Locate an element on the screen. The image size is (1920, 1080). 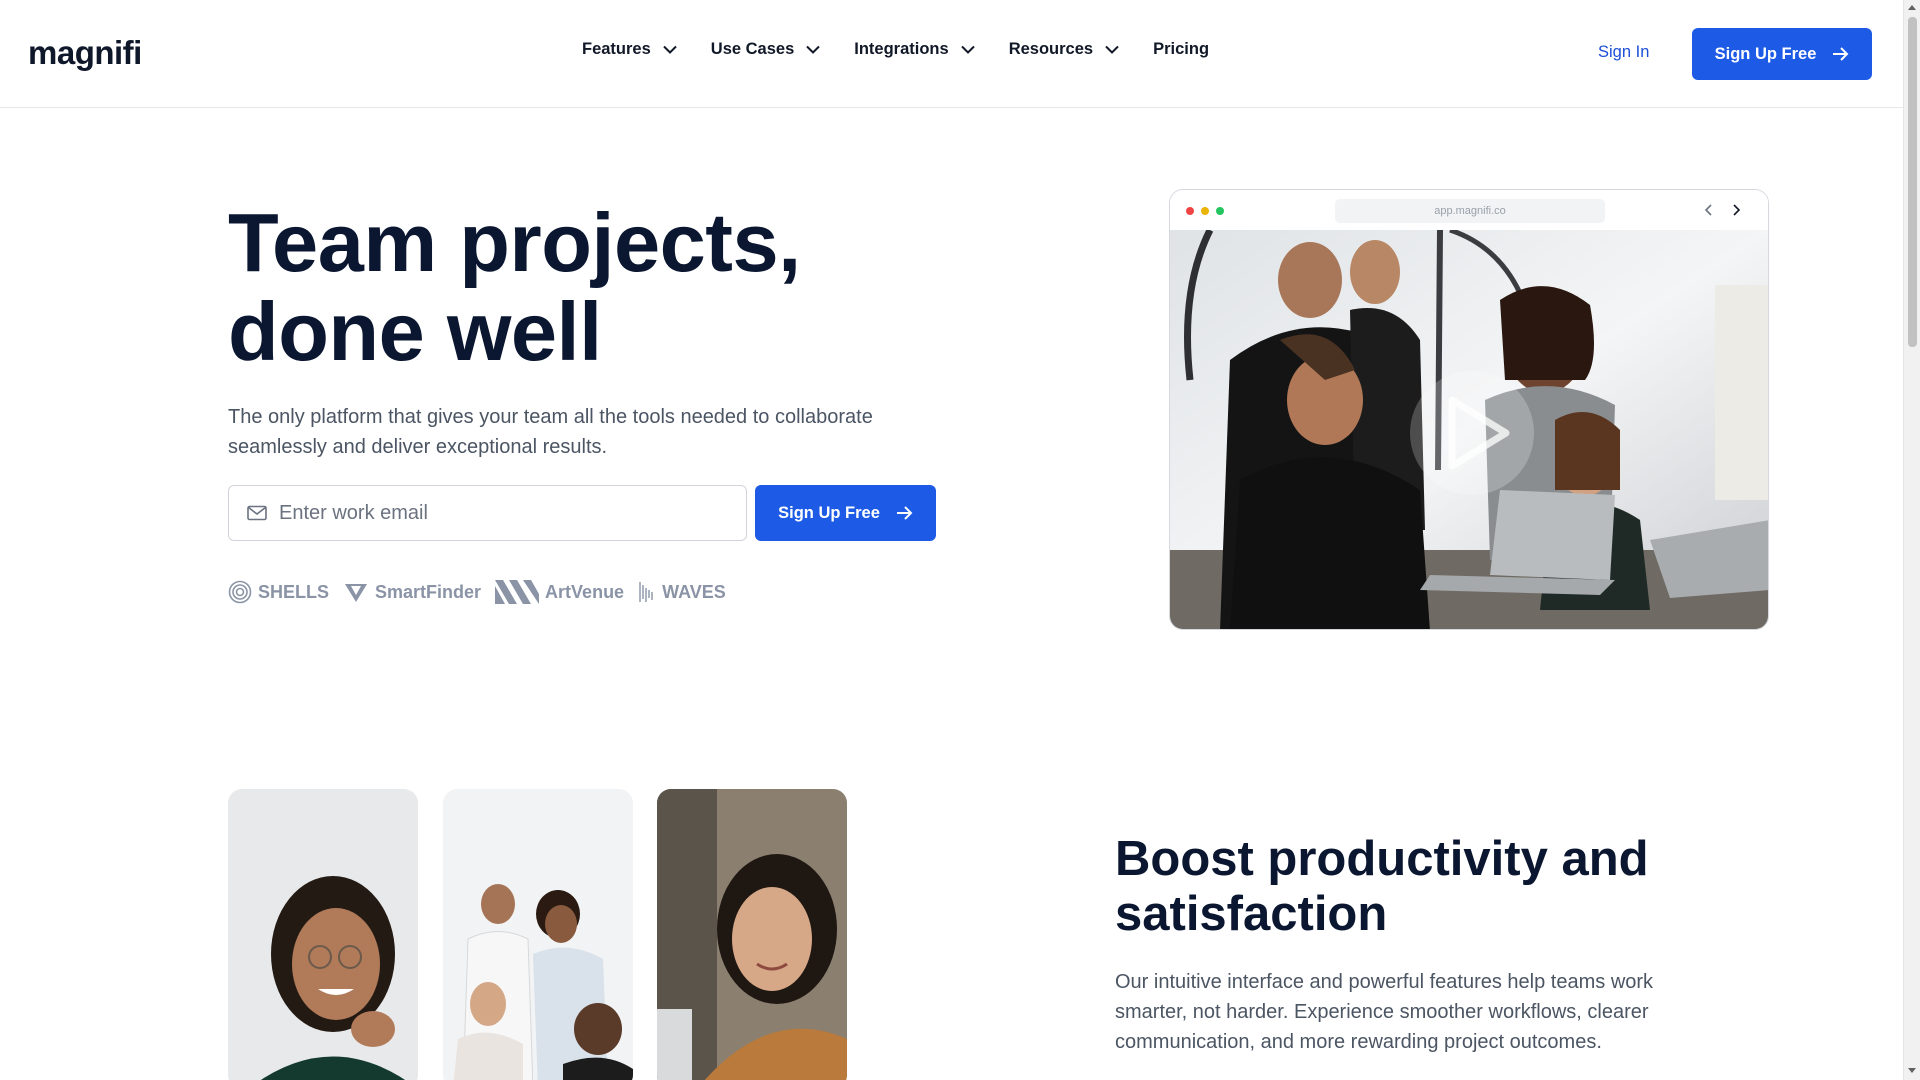
browser-toolbar: app.magnifi.co is located at coordinates (1469, 210).